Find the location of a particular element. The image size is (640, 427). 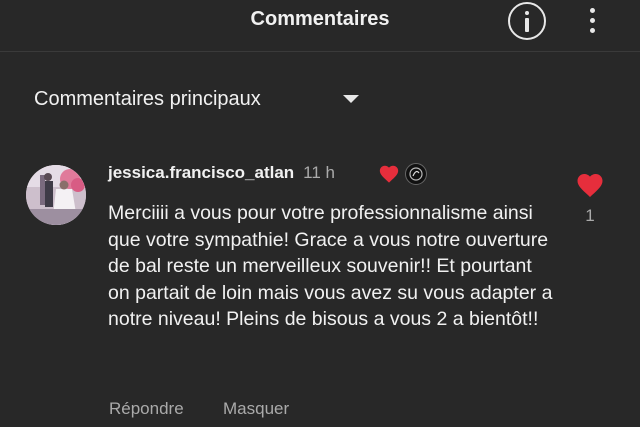

sort-dropdown: Commentaires principaux is located at coordinates (147, 99).